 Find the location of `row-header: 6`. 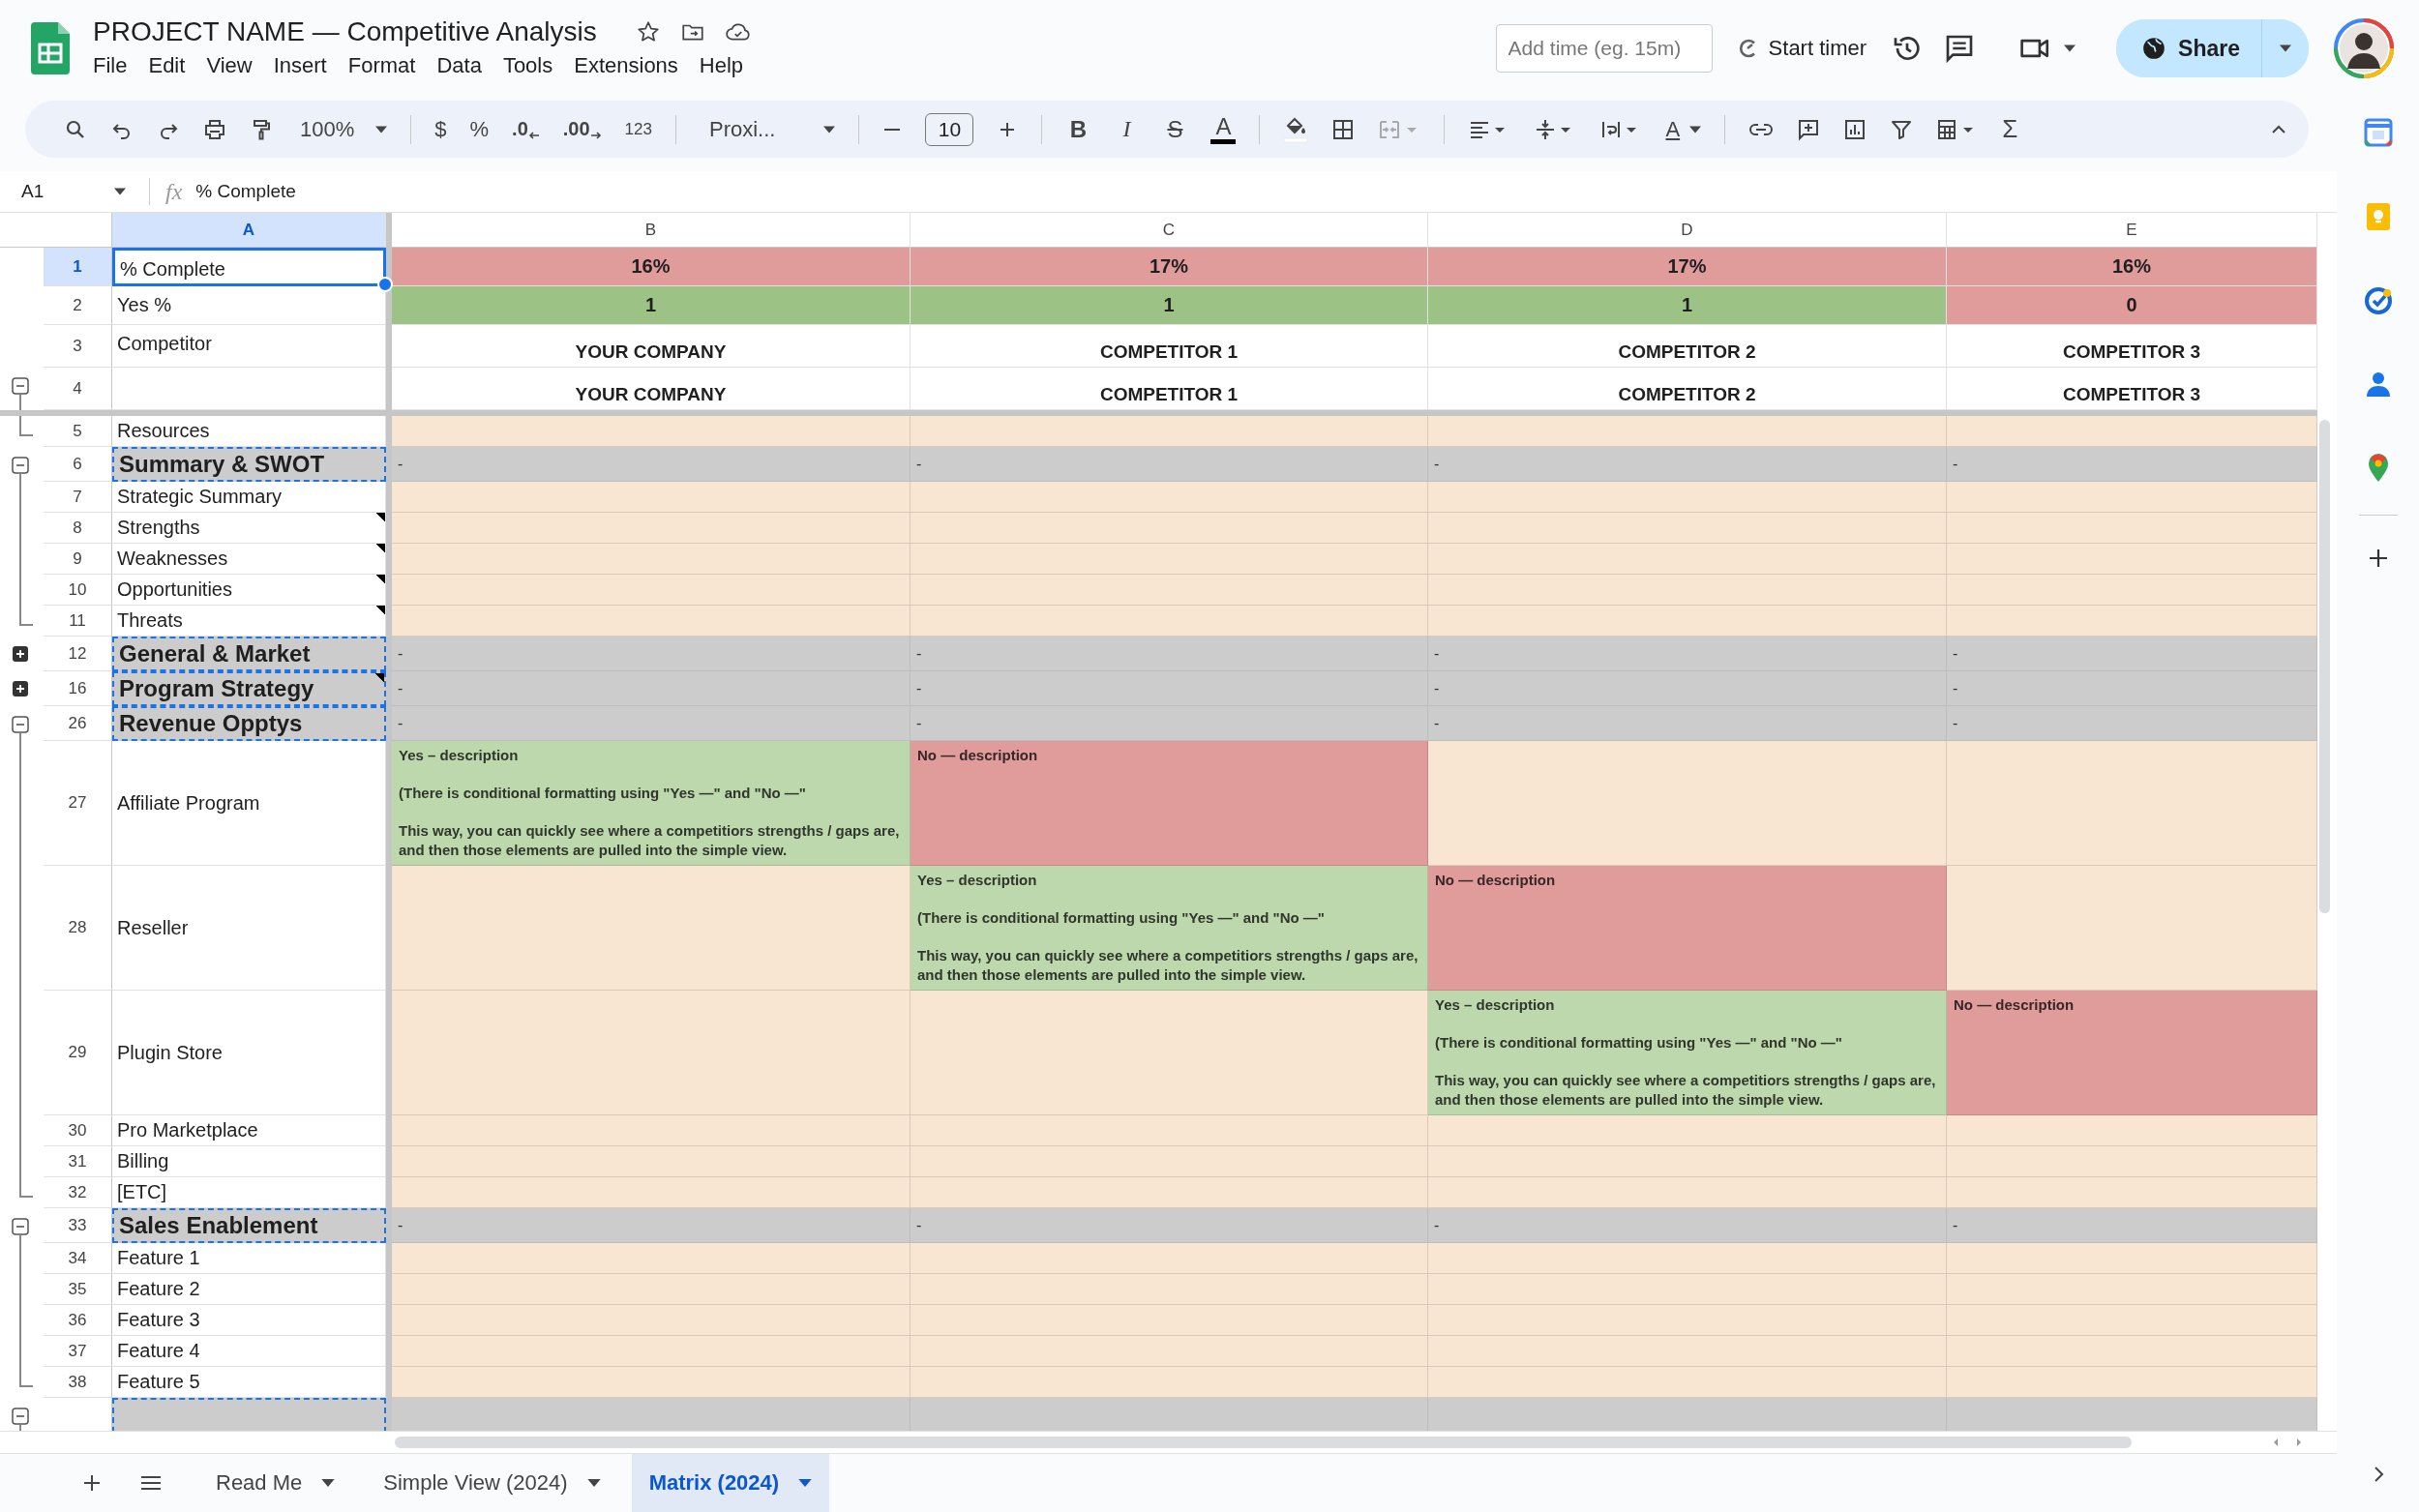

row-header: 6 is located at coordinates (78, 465).